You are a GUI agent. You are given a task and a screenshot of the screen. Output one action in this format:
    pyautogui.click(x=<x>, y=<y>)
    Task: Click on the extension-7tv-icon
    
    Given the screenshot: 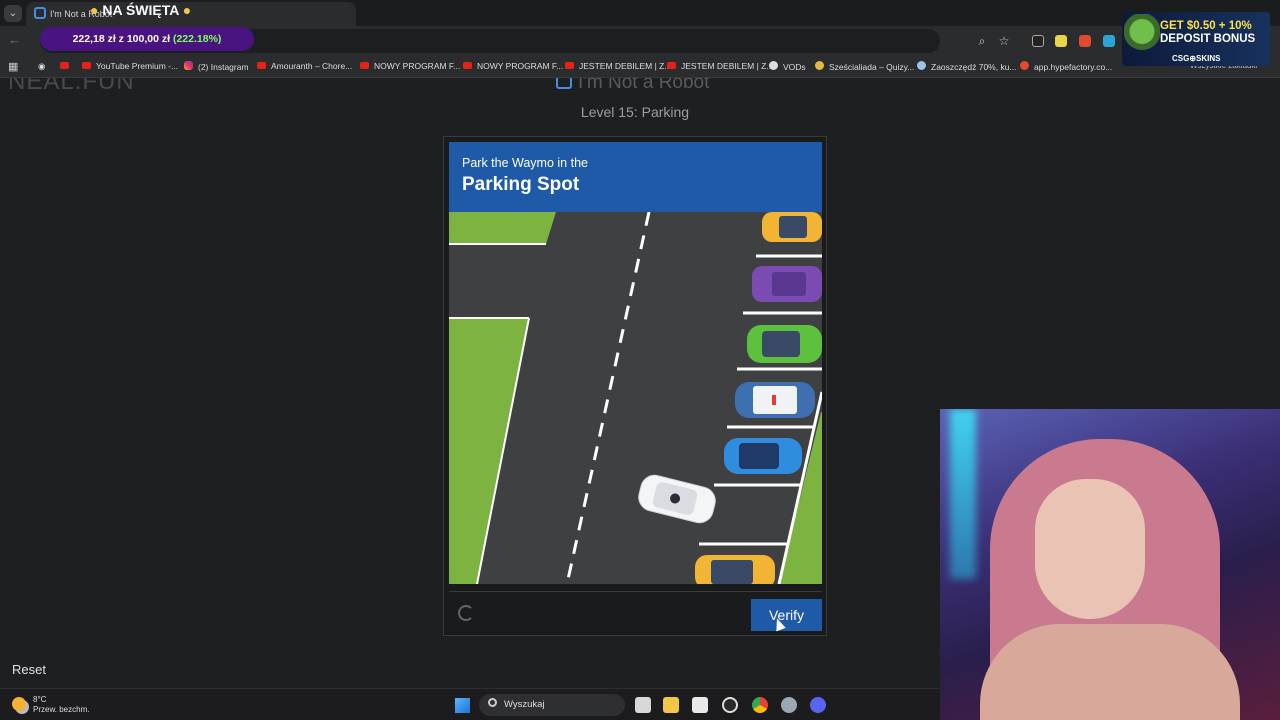 What is the action you would take?
    pyautogui.click(x=1109, y=41)
    